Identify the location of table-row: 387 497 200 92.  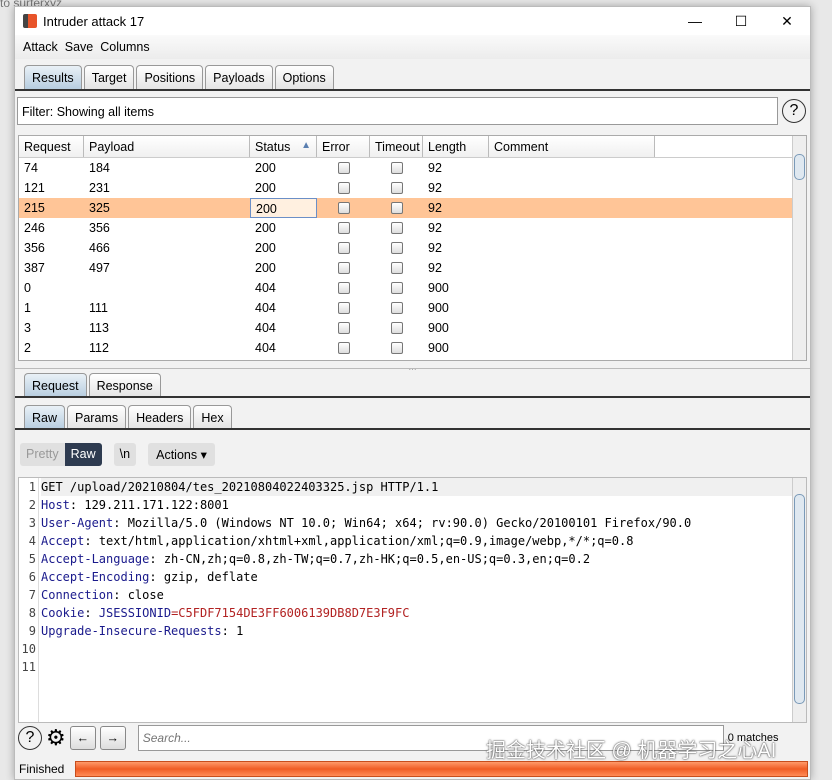
(412, 268).